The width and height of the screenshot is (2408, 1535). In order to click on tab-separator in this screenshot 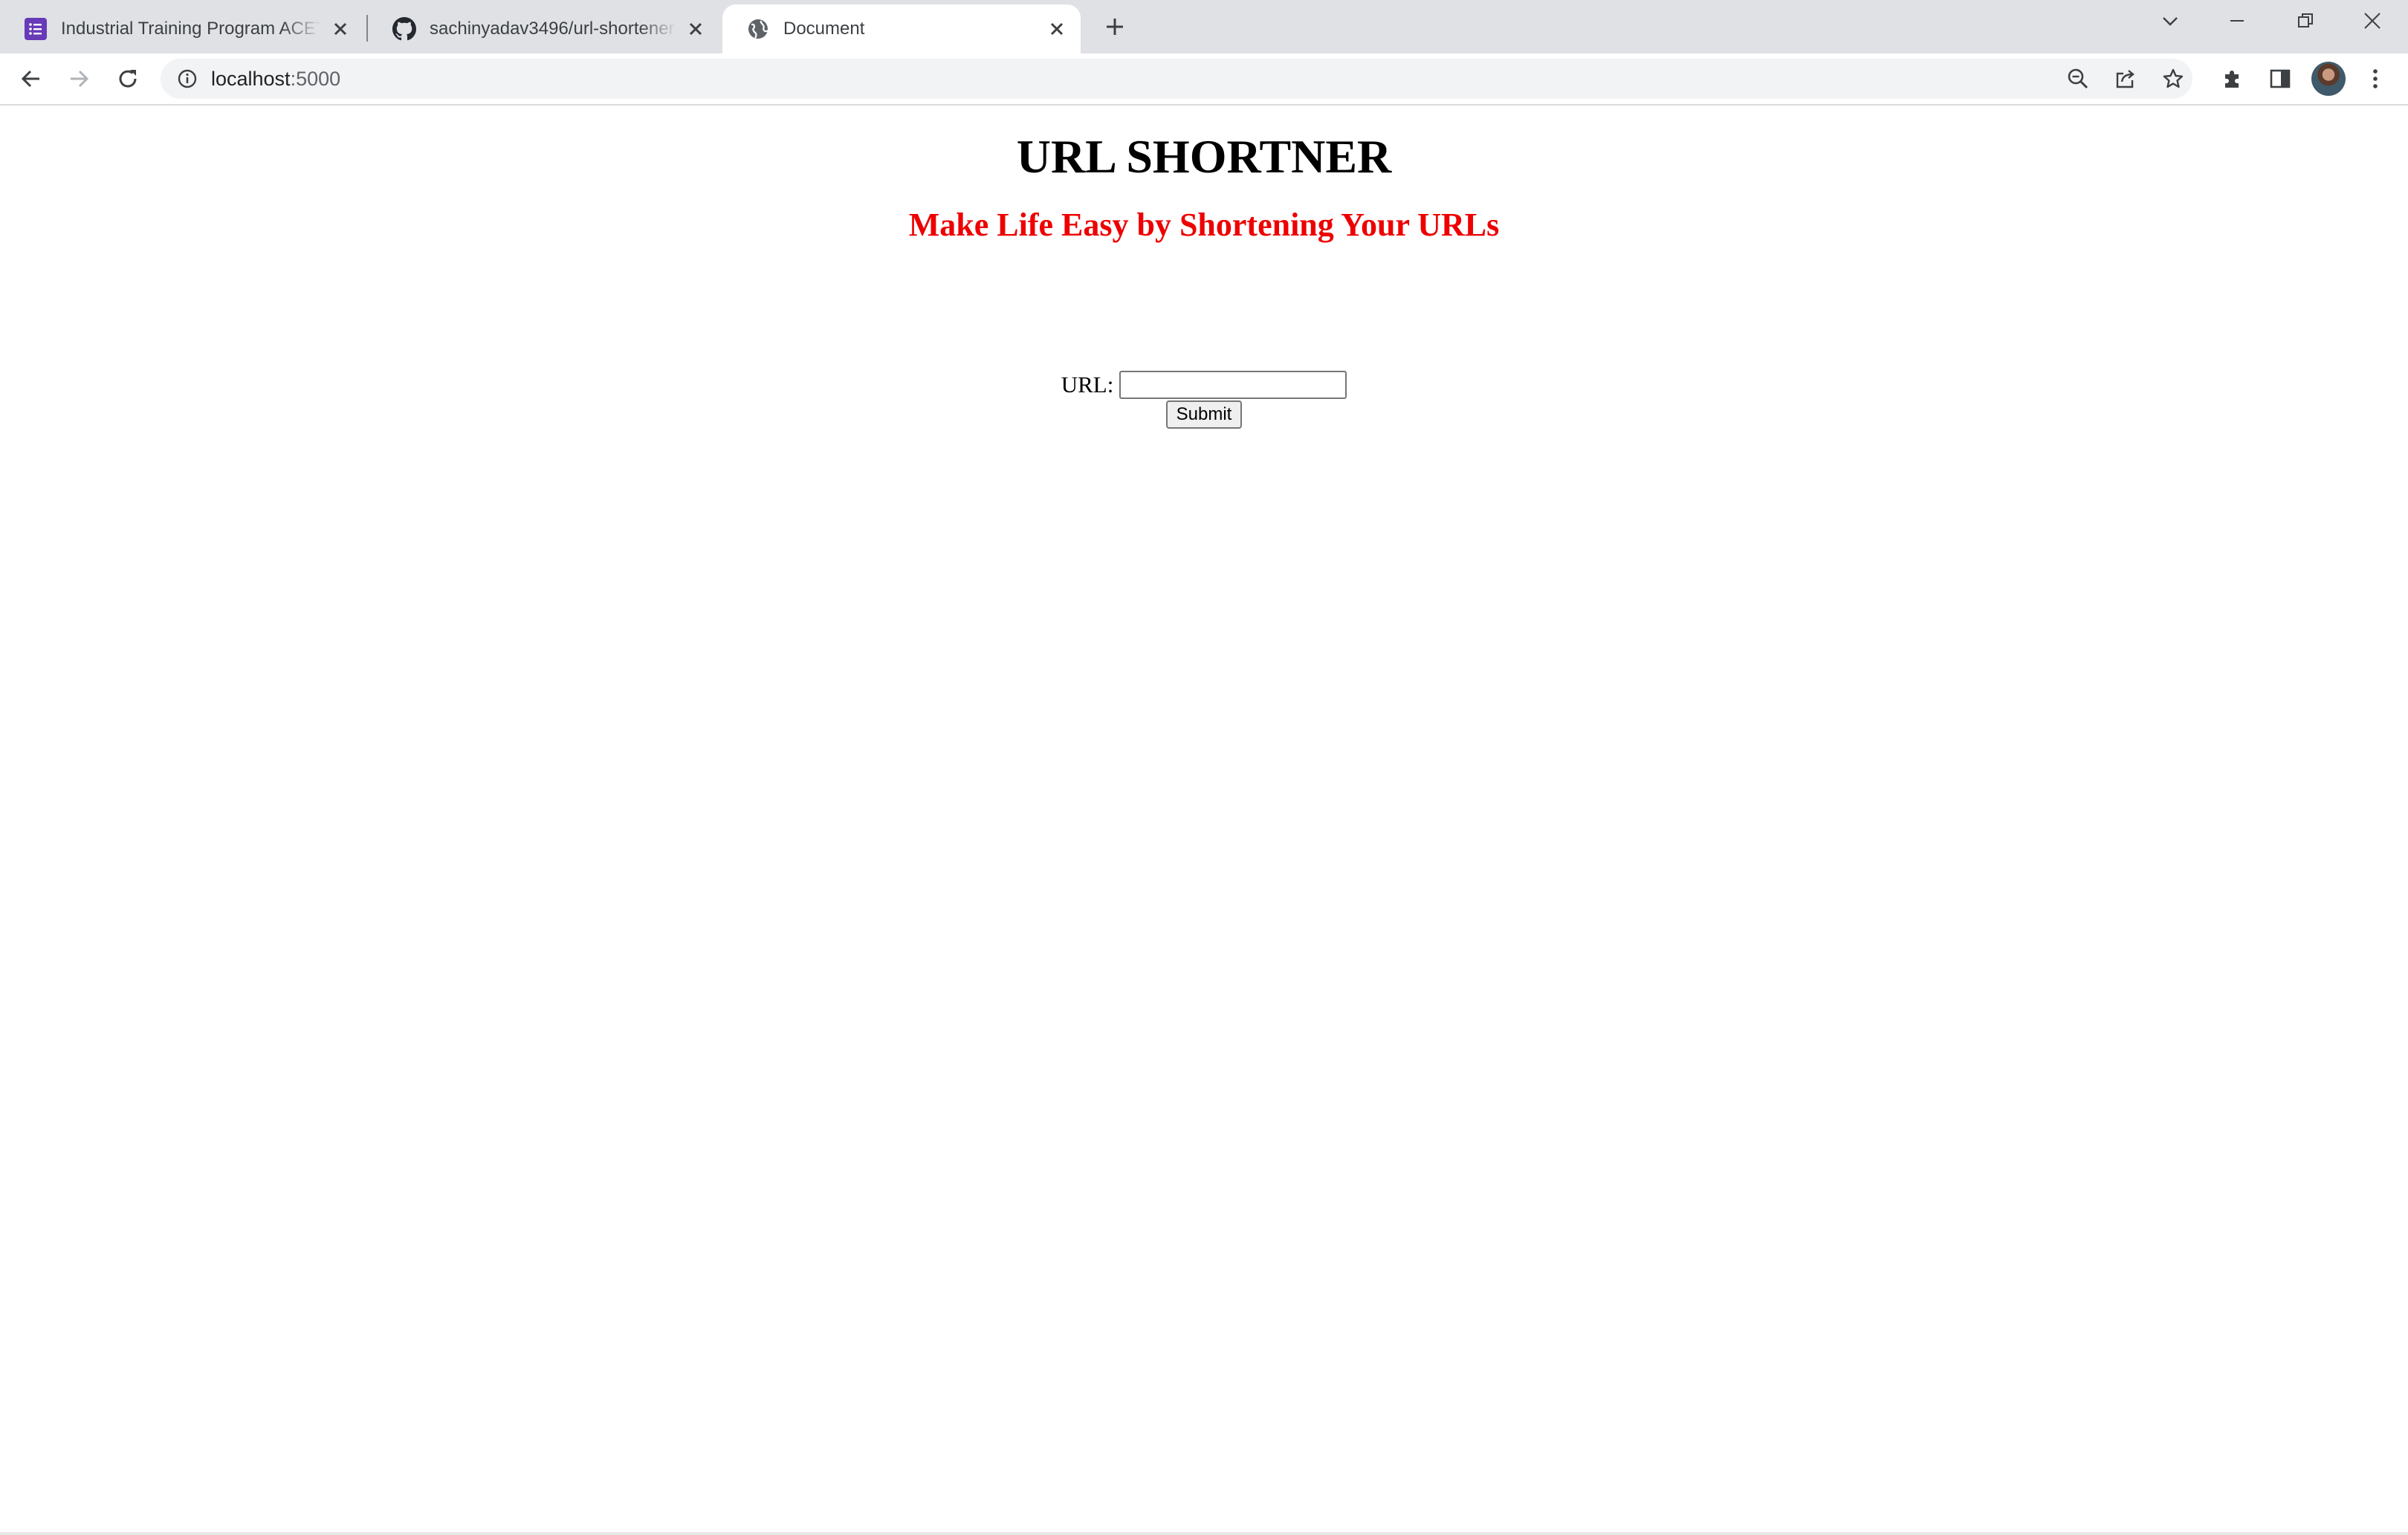, I will do `click(367, 28)`.